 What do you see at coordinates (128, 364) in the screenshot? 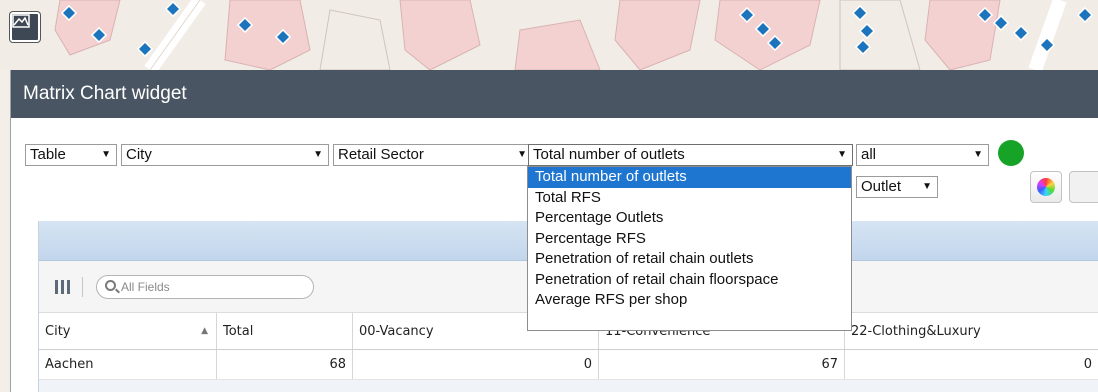
I see `cell-city: Aachen` at bounding box center [128, 364].